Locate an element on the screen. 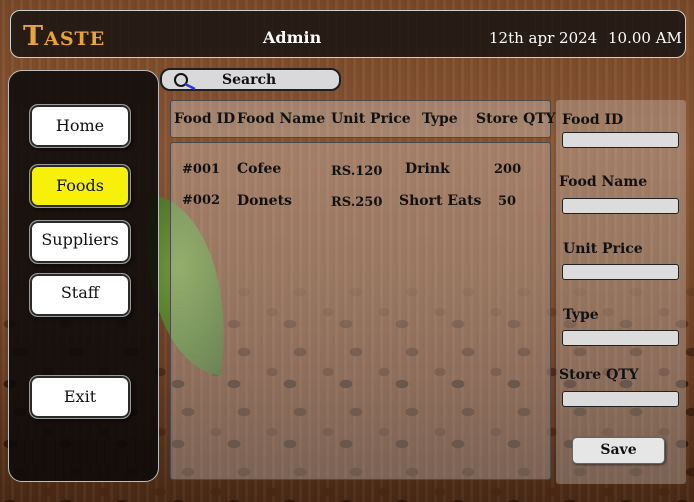 The width and height of the screenshot is (694, 502). search-bar: Search is located at coordinates (250, 79).